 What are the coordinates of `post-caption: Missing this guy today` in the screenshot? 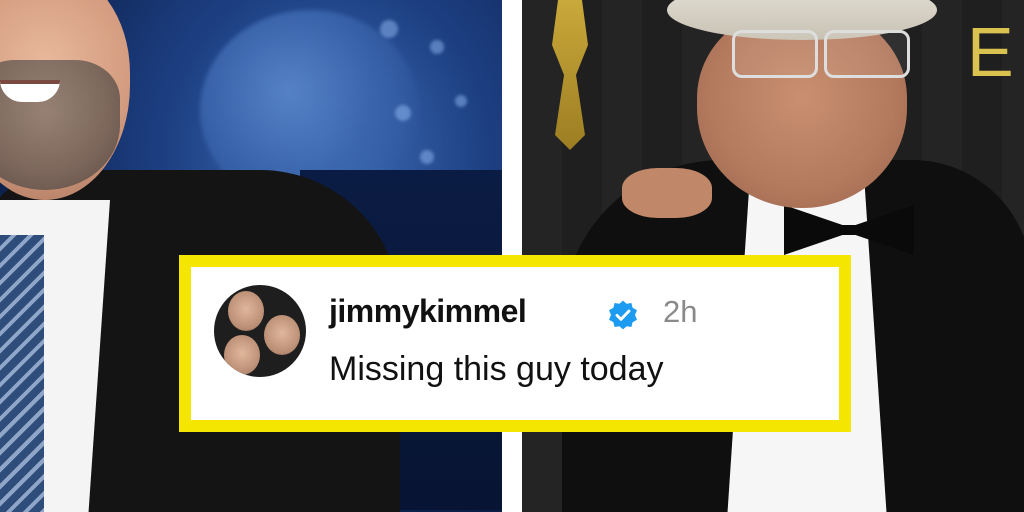 It's located at (496, 369).